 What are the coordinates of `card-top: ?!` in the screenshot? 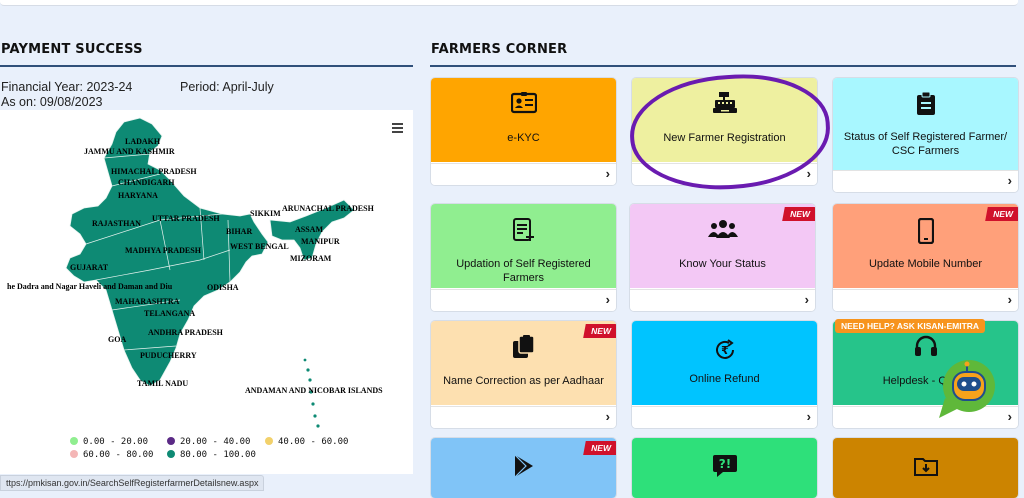 It's located at (724, 468).